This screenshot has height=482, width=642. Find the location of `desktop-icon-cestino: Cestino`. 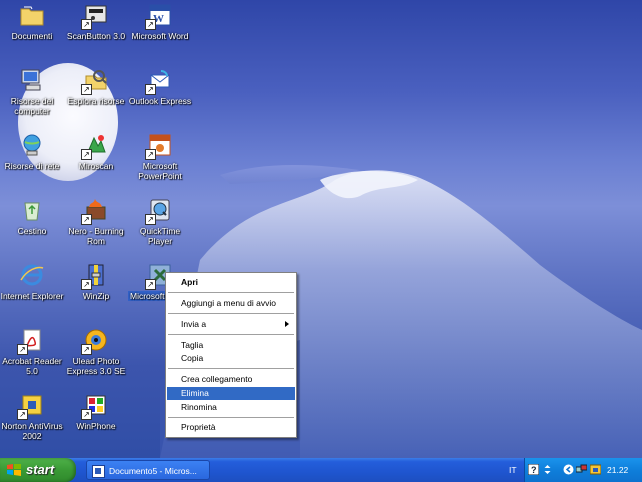

desktop-icon-cestino: Cestino is located at coordinates (32, 216).